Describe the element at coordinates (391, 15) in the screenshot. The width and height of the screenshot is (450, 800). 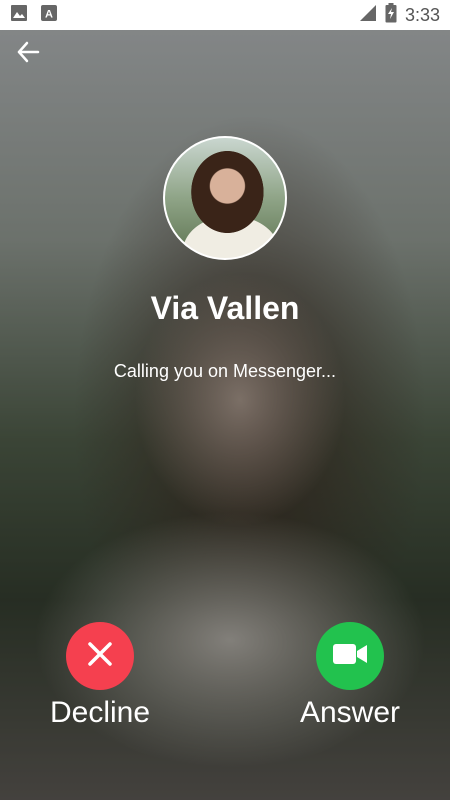
I see `battery-icon` at that location.